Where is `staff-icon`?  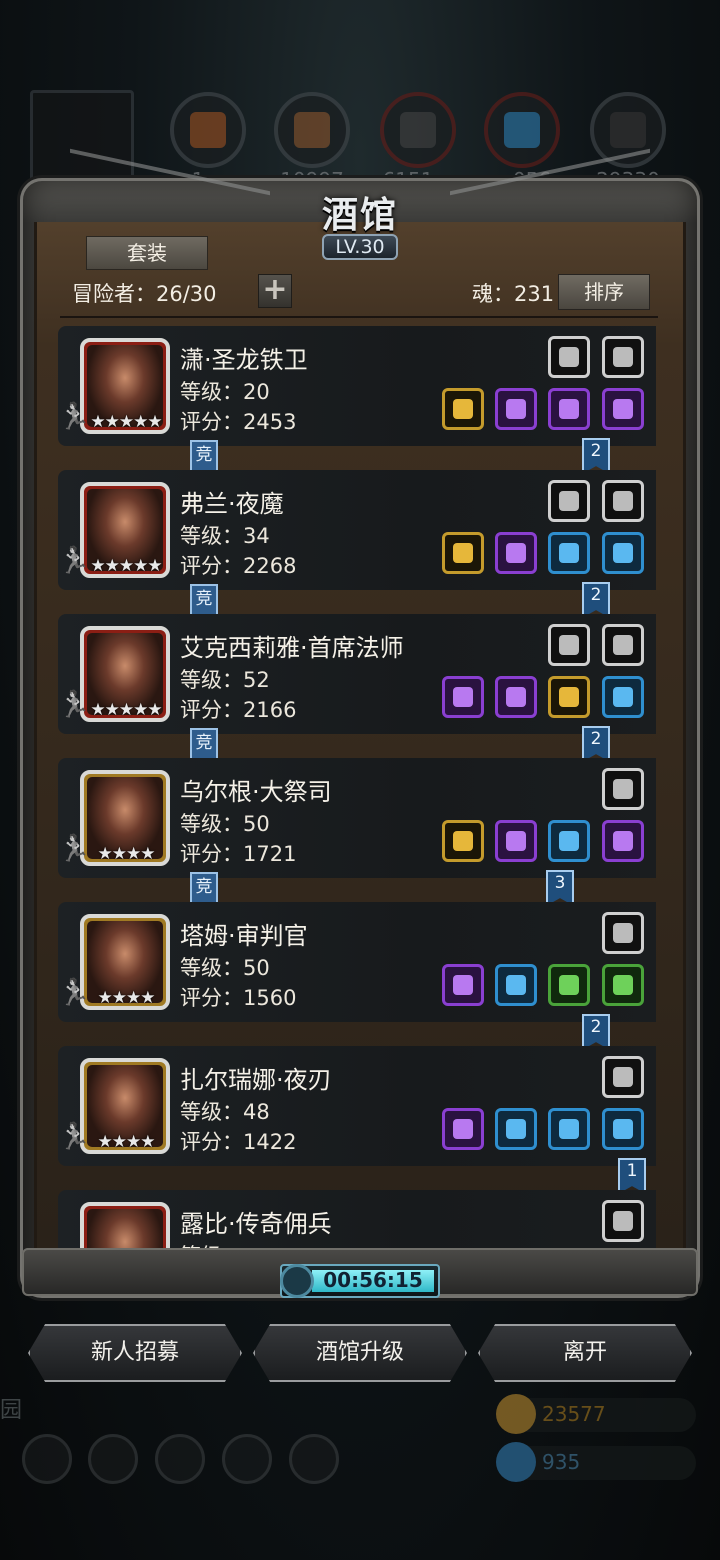
staff-icon is located at coordinates (463, 697).